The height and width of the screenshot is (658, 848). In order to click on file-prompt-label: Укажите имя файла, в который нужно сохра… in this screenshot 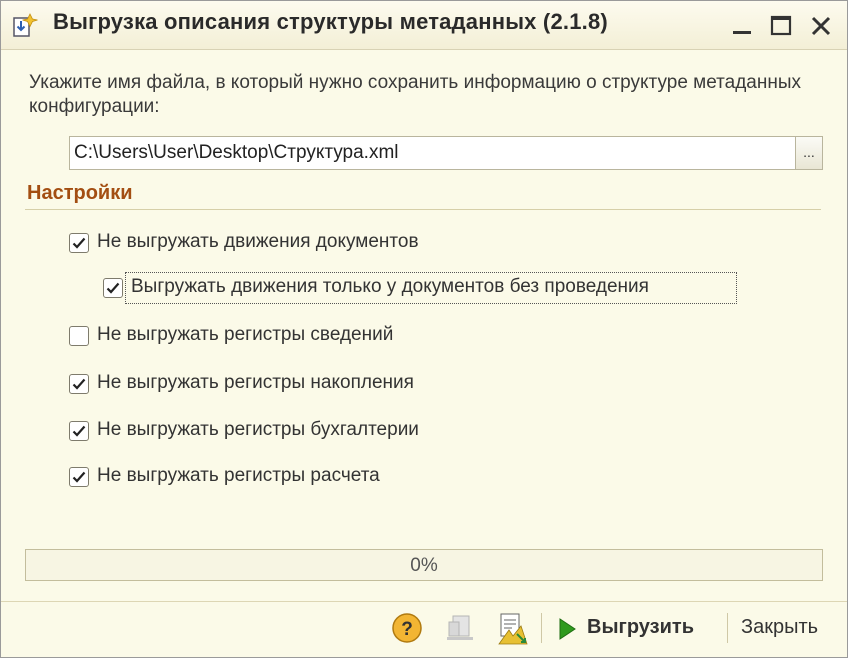, I will do `click(415, 94)`.